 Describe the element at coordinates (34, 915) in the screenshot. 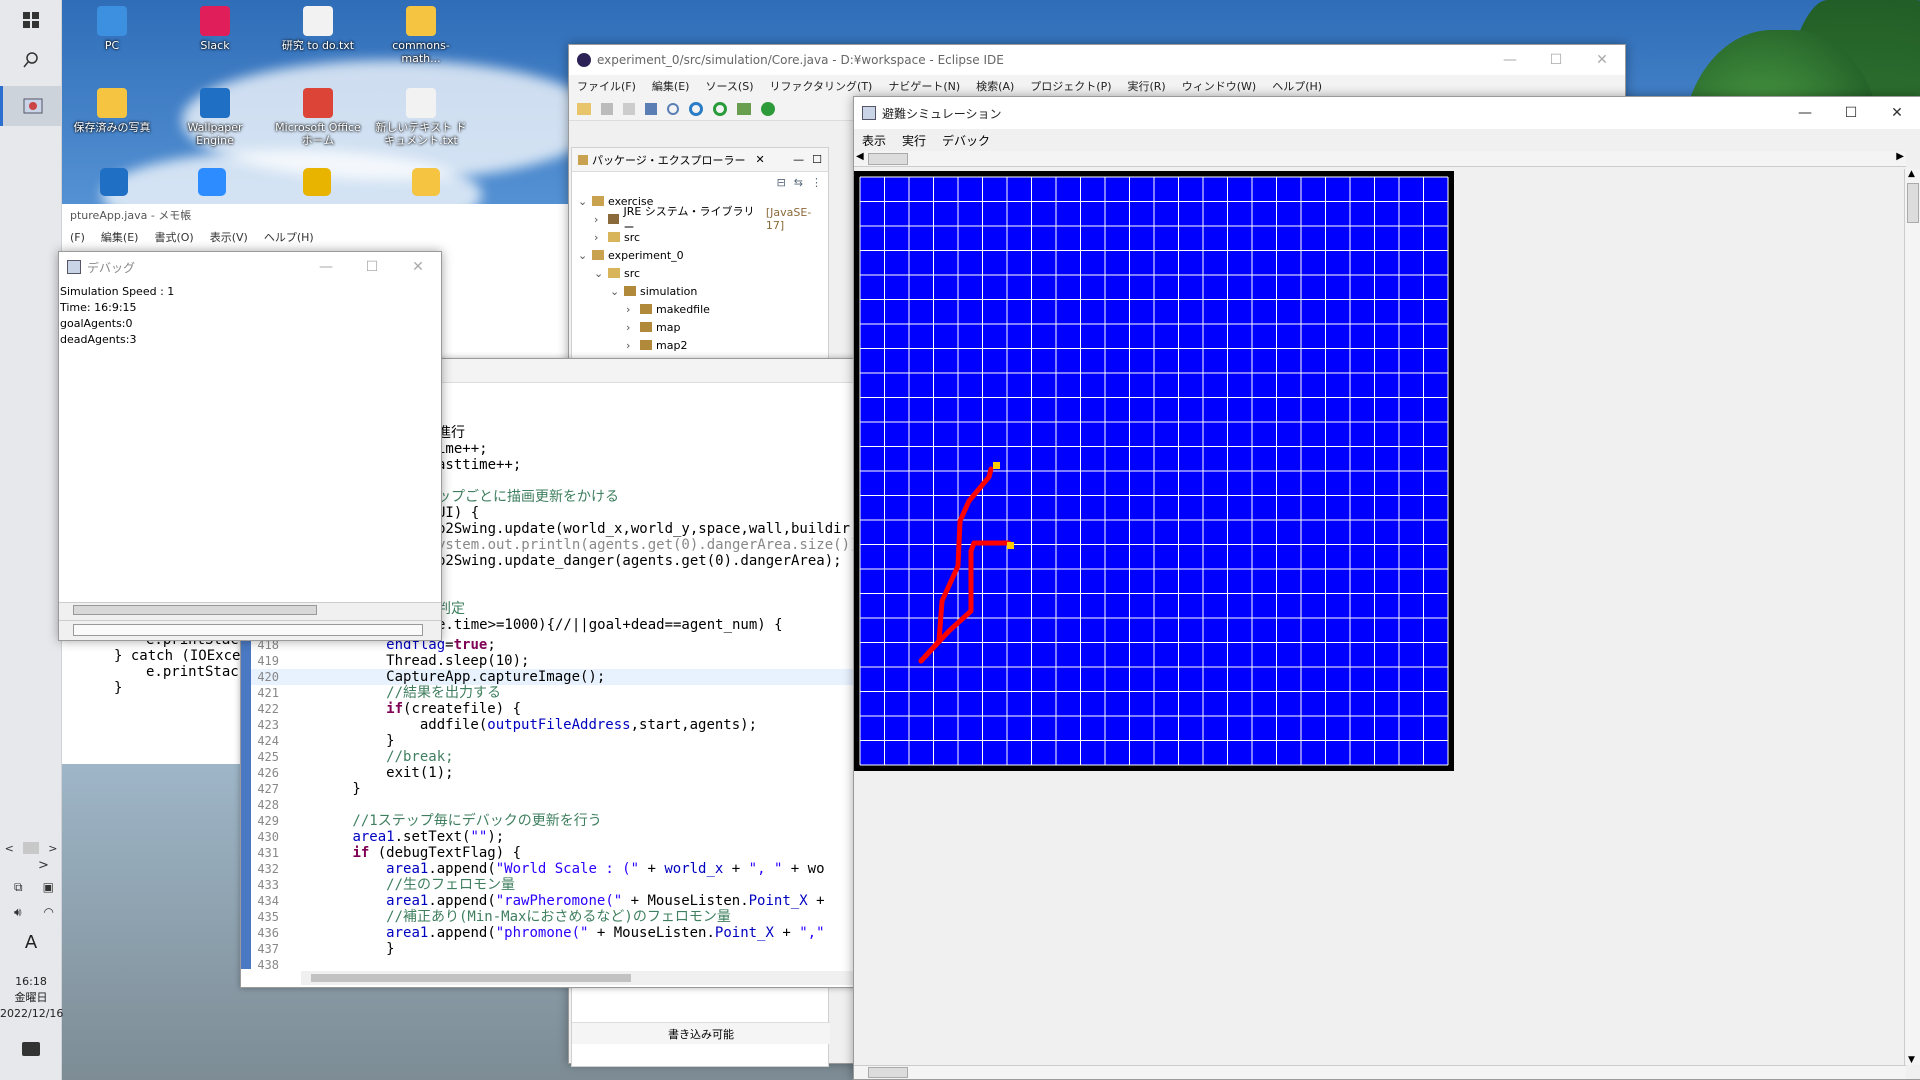

I see `tray-icons-row-2: 🔊︎ ◠` at that location.